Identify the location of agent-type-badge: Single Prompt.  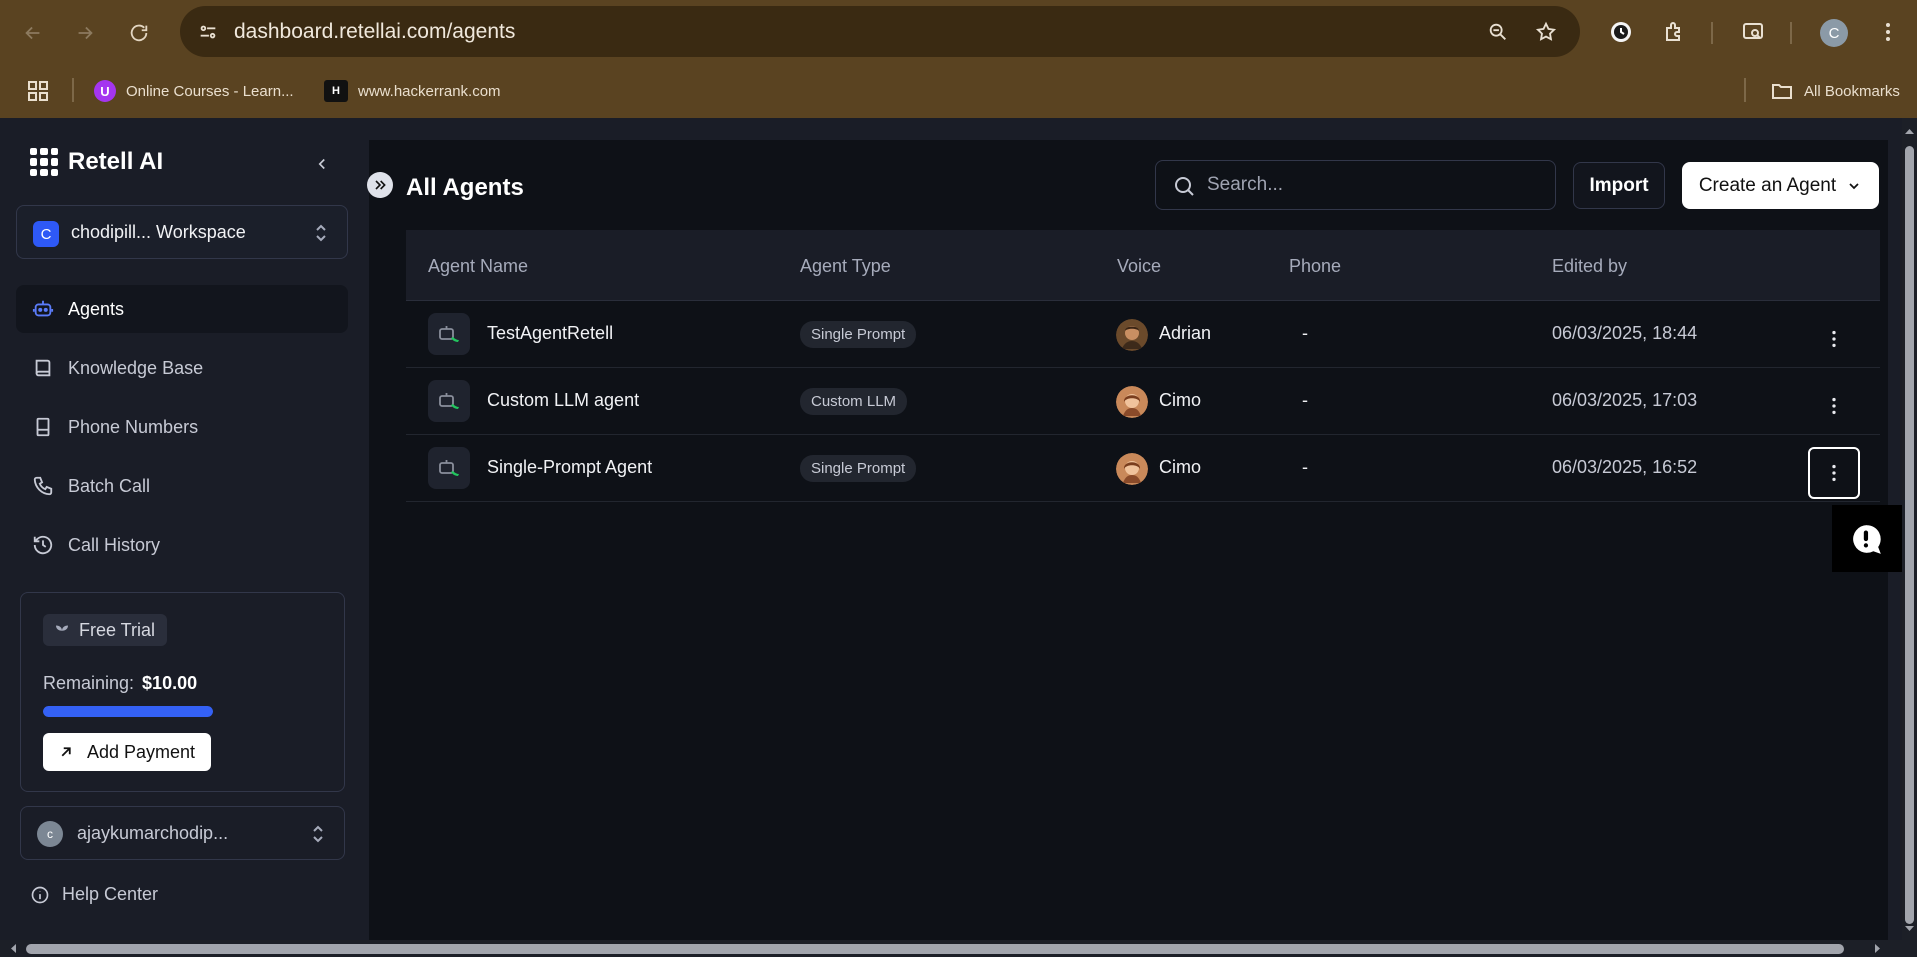
(858, 468).